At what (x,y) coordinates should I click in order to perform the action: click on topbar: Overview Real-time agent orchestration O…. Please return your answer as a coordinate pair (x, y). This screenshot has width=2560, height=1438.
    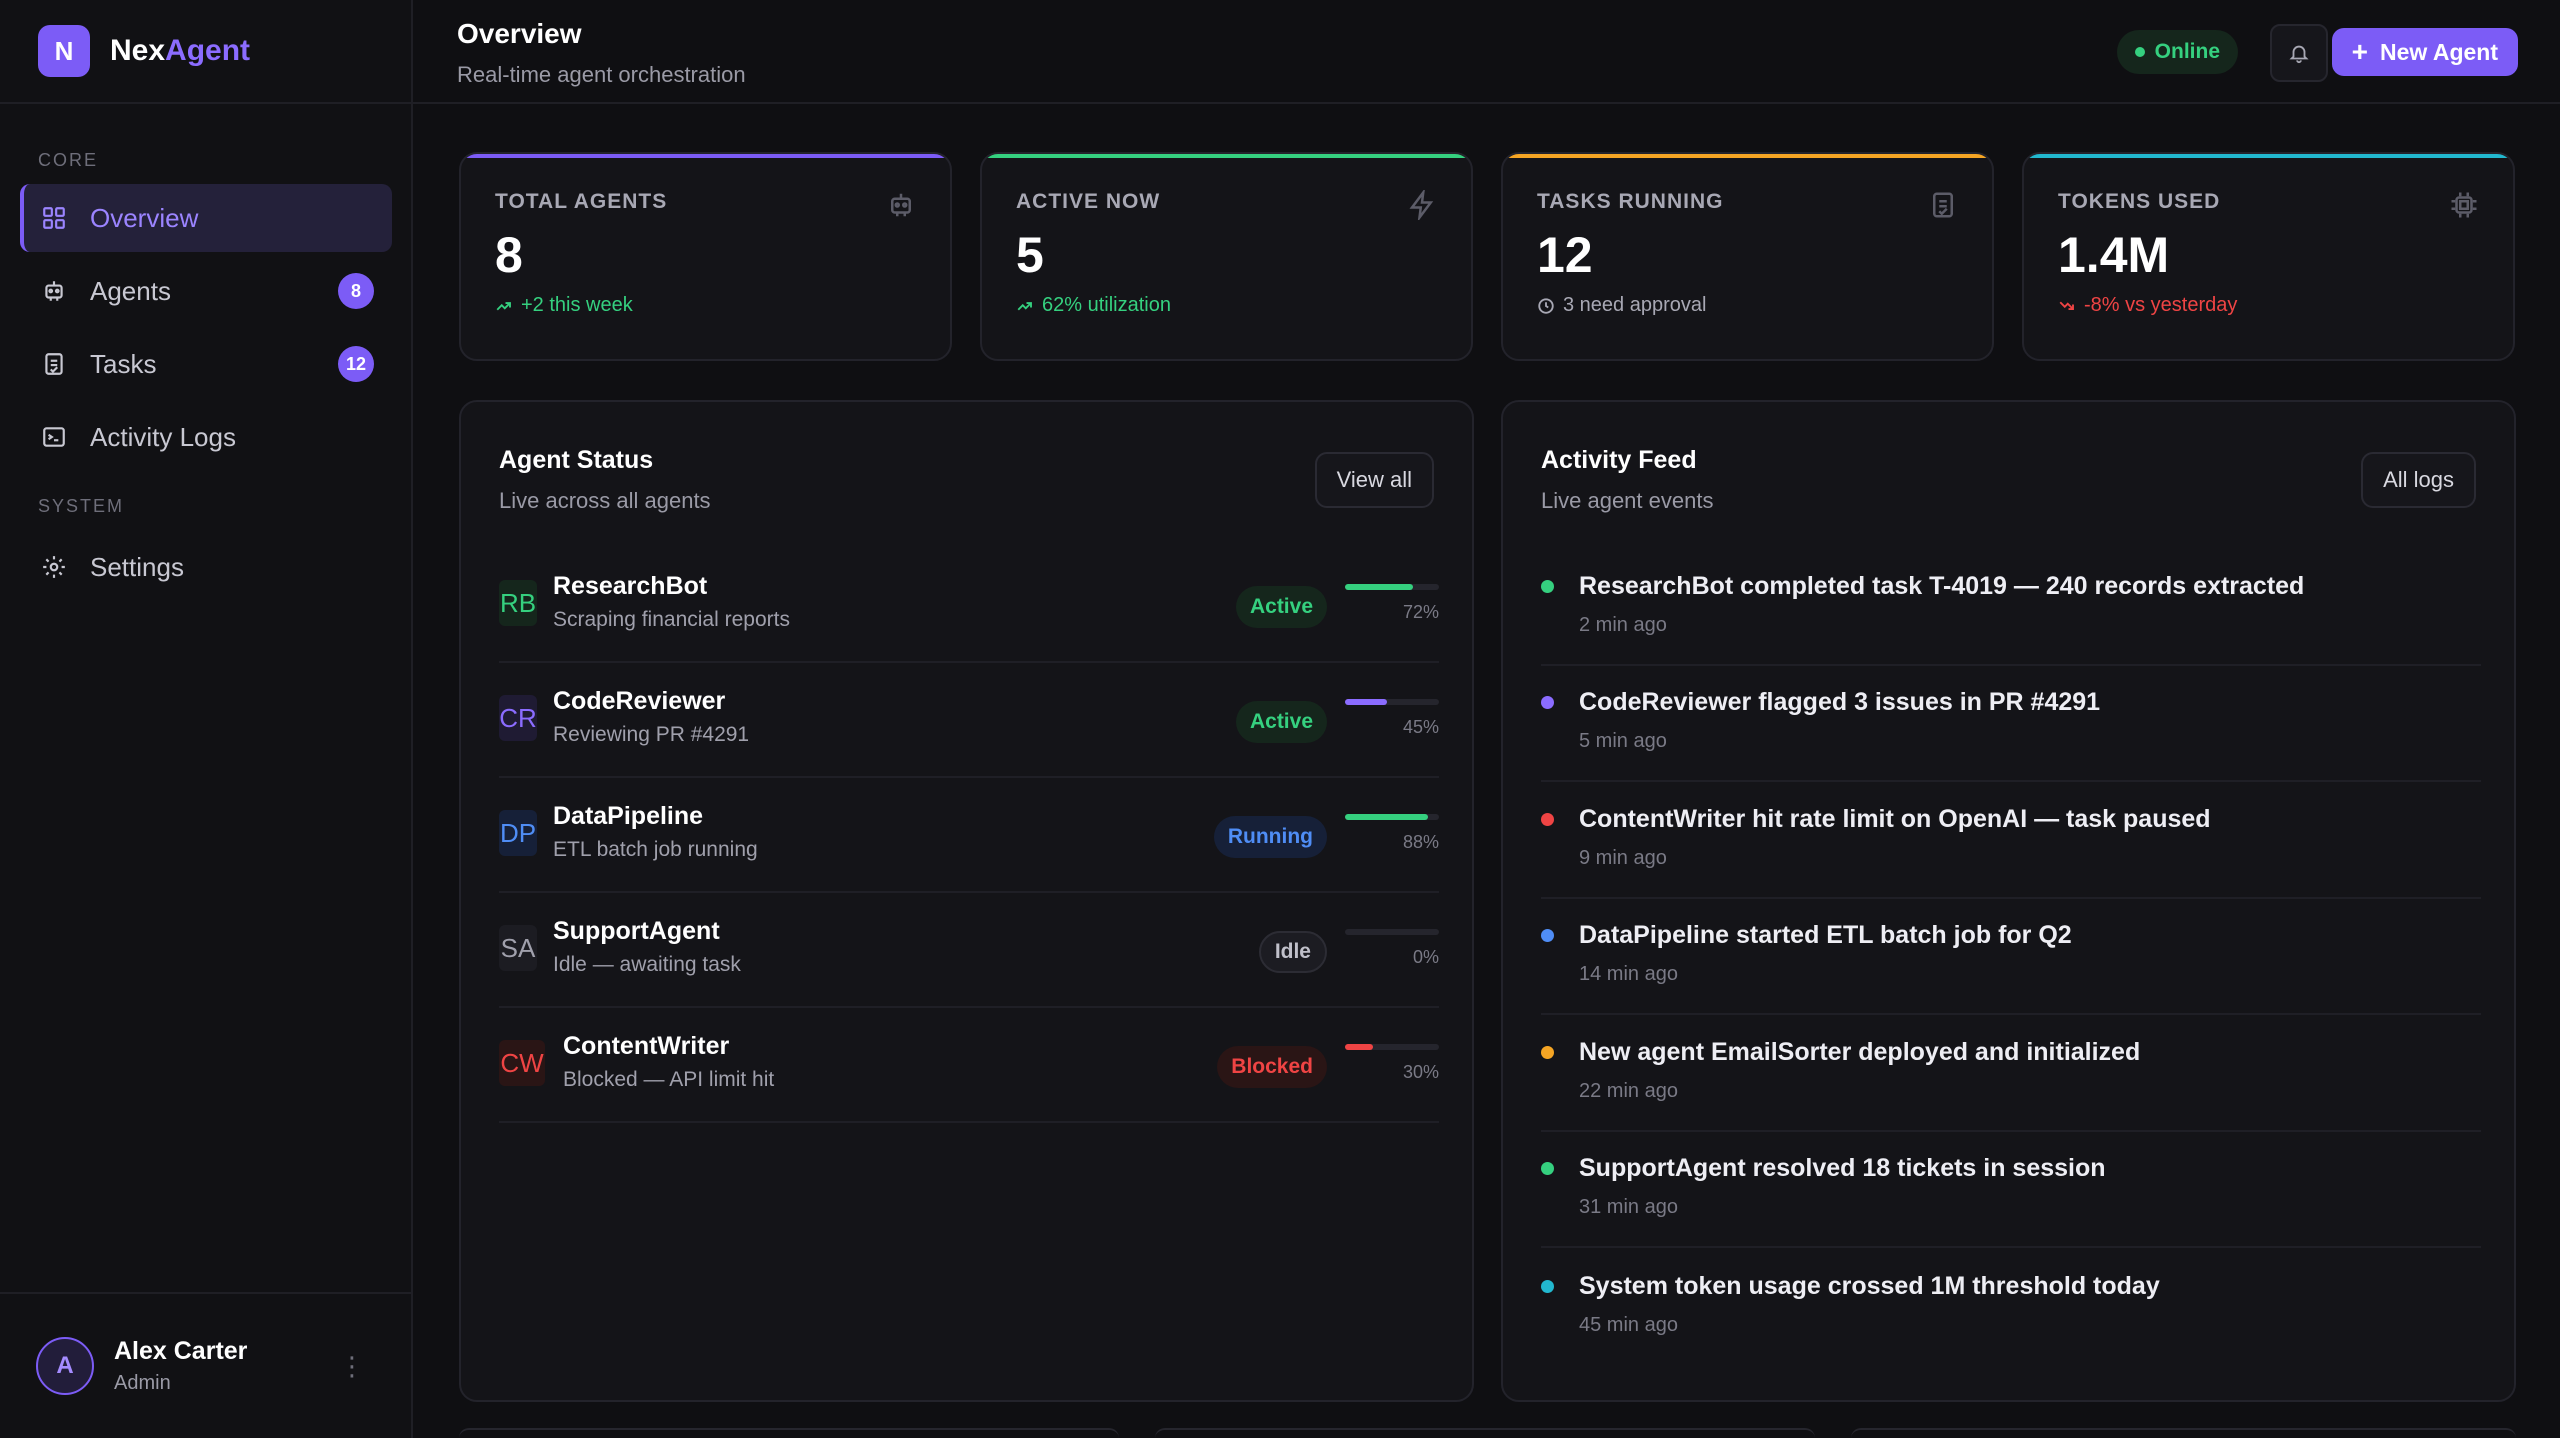
    Looking at the image, I should click on (1486, 52).